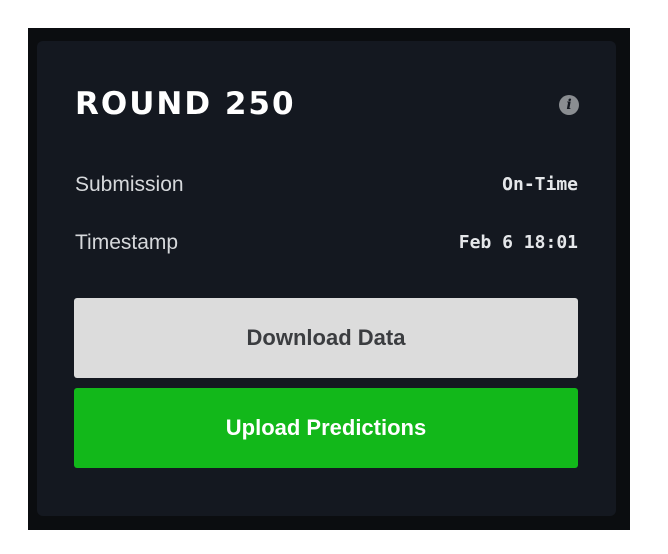  Describe the element at coordinates (129, 184) in the screenshot. I see `submission-label: Submission` at that location.